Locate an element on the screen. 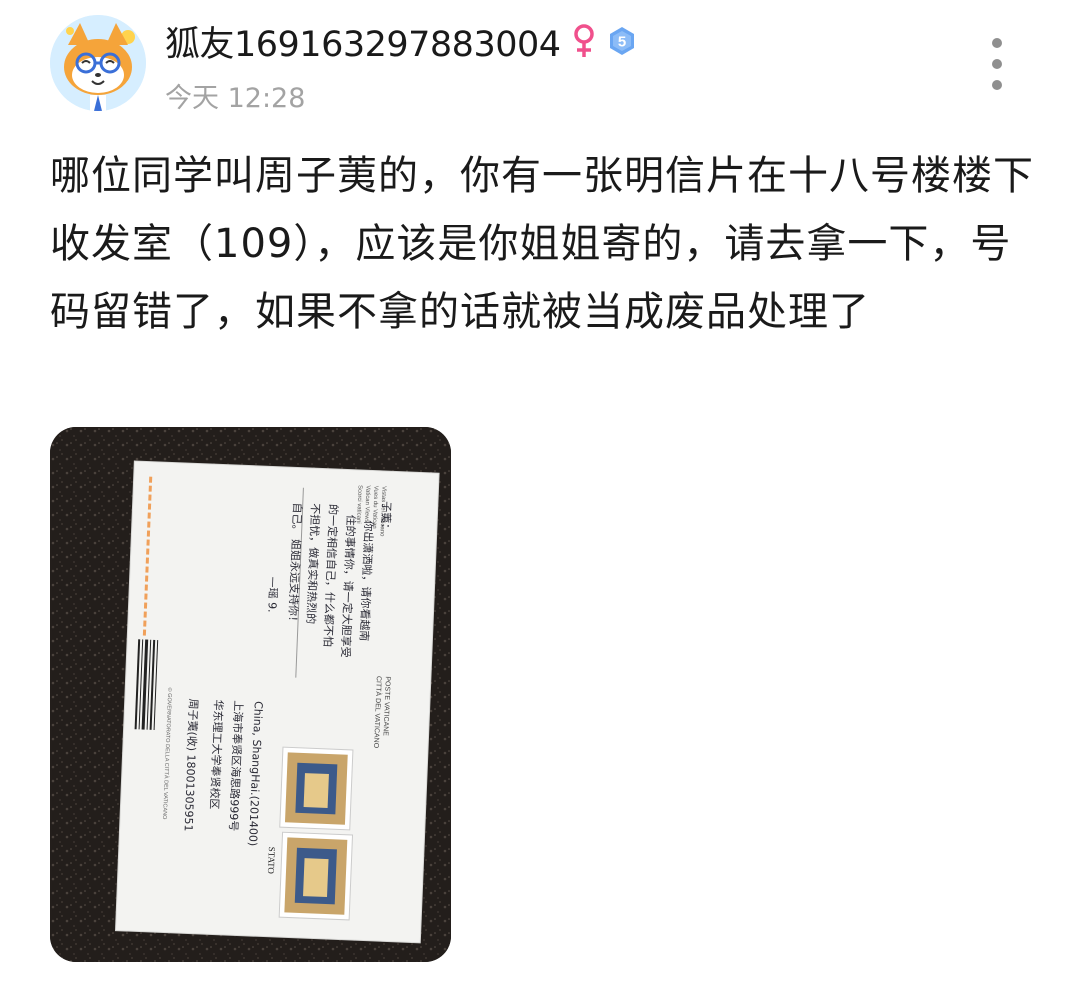 The height and width of the screenshot is (983, 1080). username-row: 狐友169163297883004 5 is located at coordinates (401, 42).